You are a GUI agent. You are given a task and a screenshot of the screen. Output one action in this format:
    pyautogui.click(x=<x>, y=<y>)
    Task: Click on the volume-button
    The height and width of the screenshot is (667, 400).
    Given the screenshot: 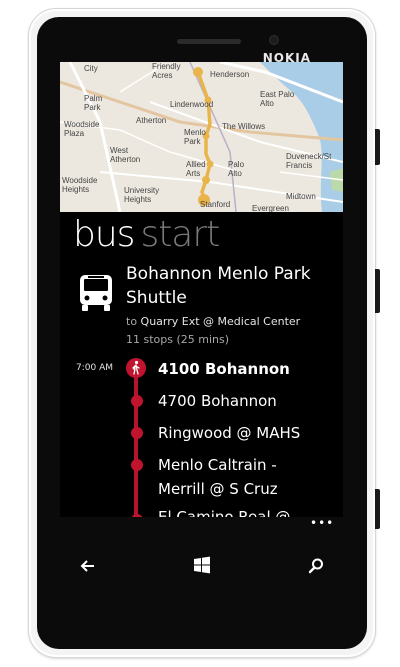 What is the action you would take?
    pyautogui.click(x=377, y=147)
    